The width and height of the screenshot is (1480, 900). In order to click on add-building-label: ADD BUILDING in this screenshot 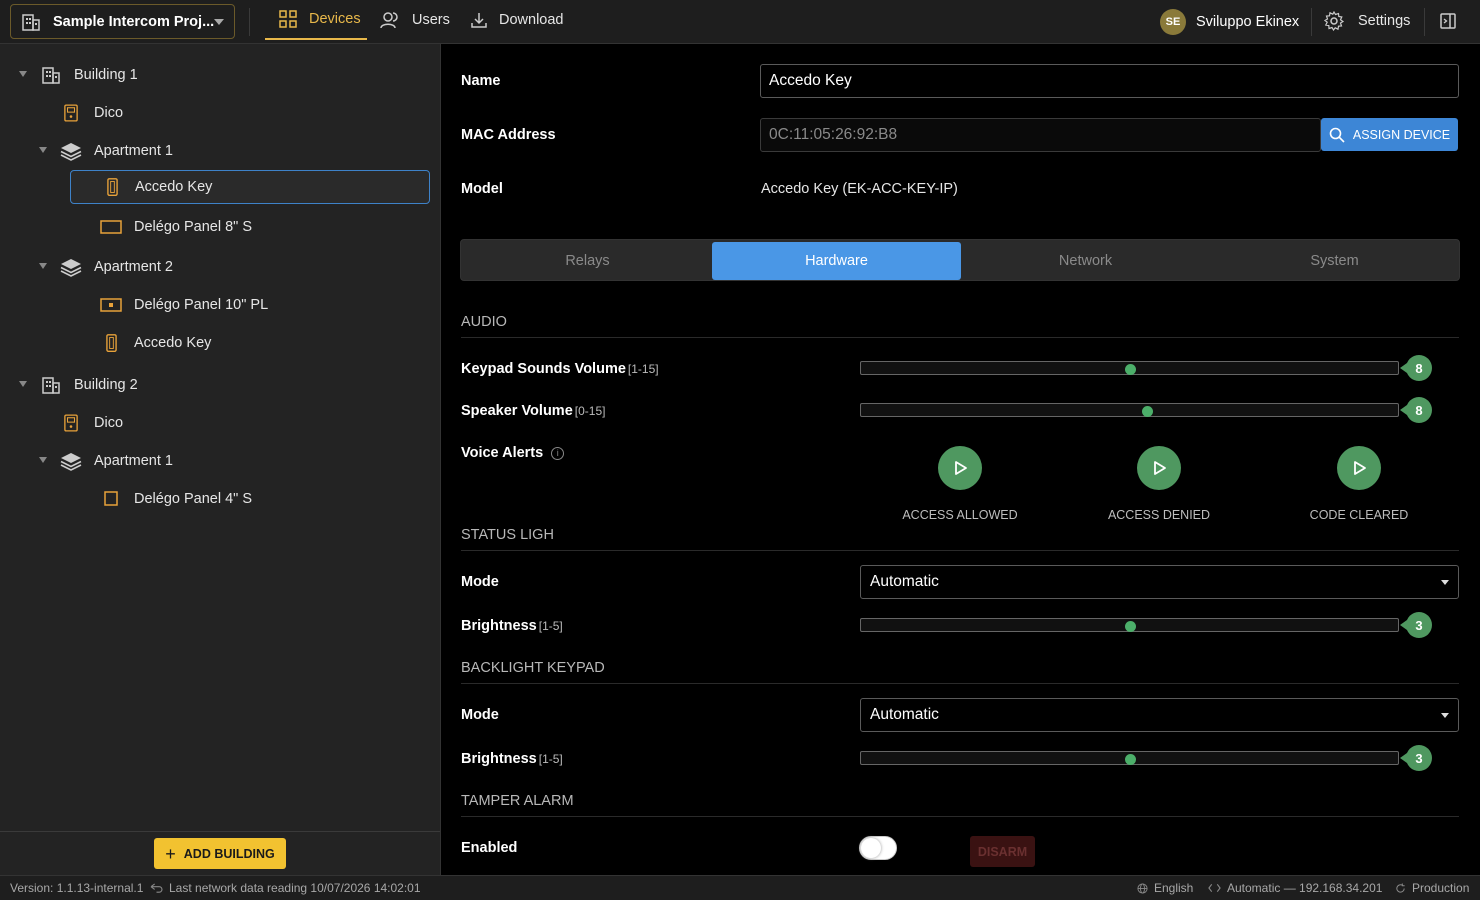, I will do `click(229, 853)`.